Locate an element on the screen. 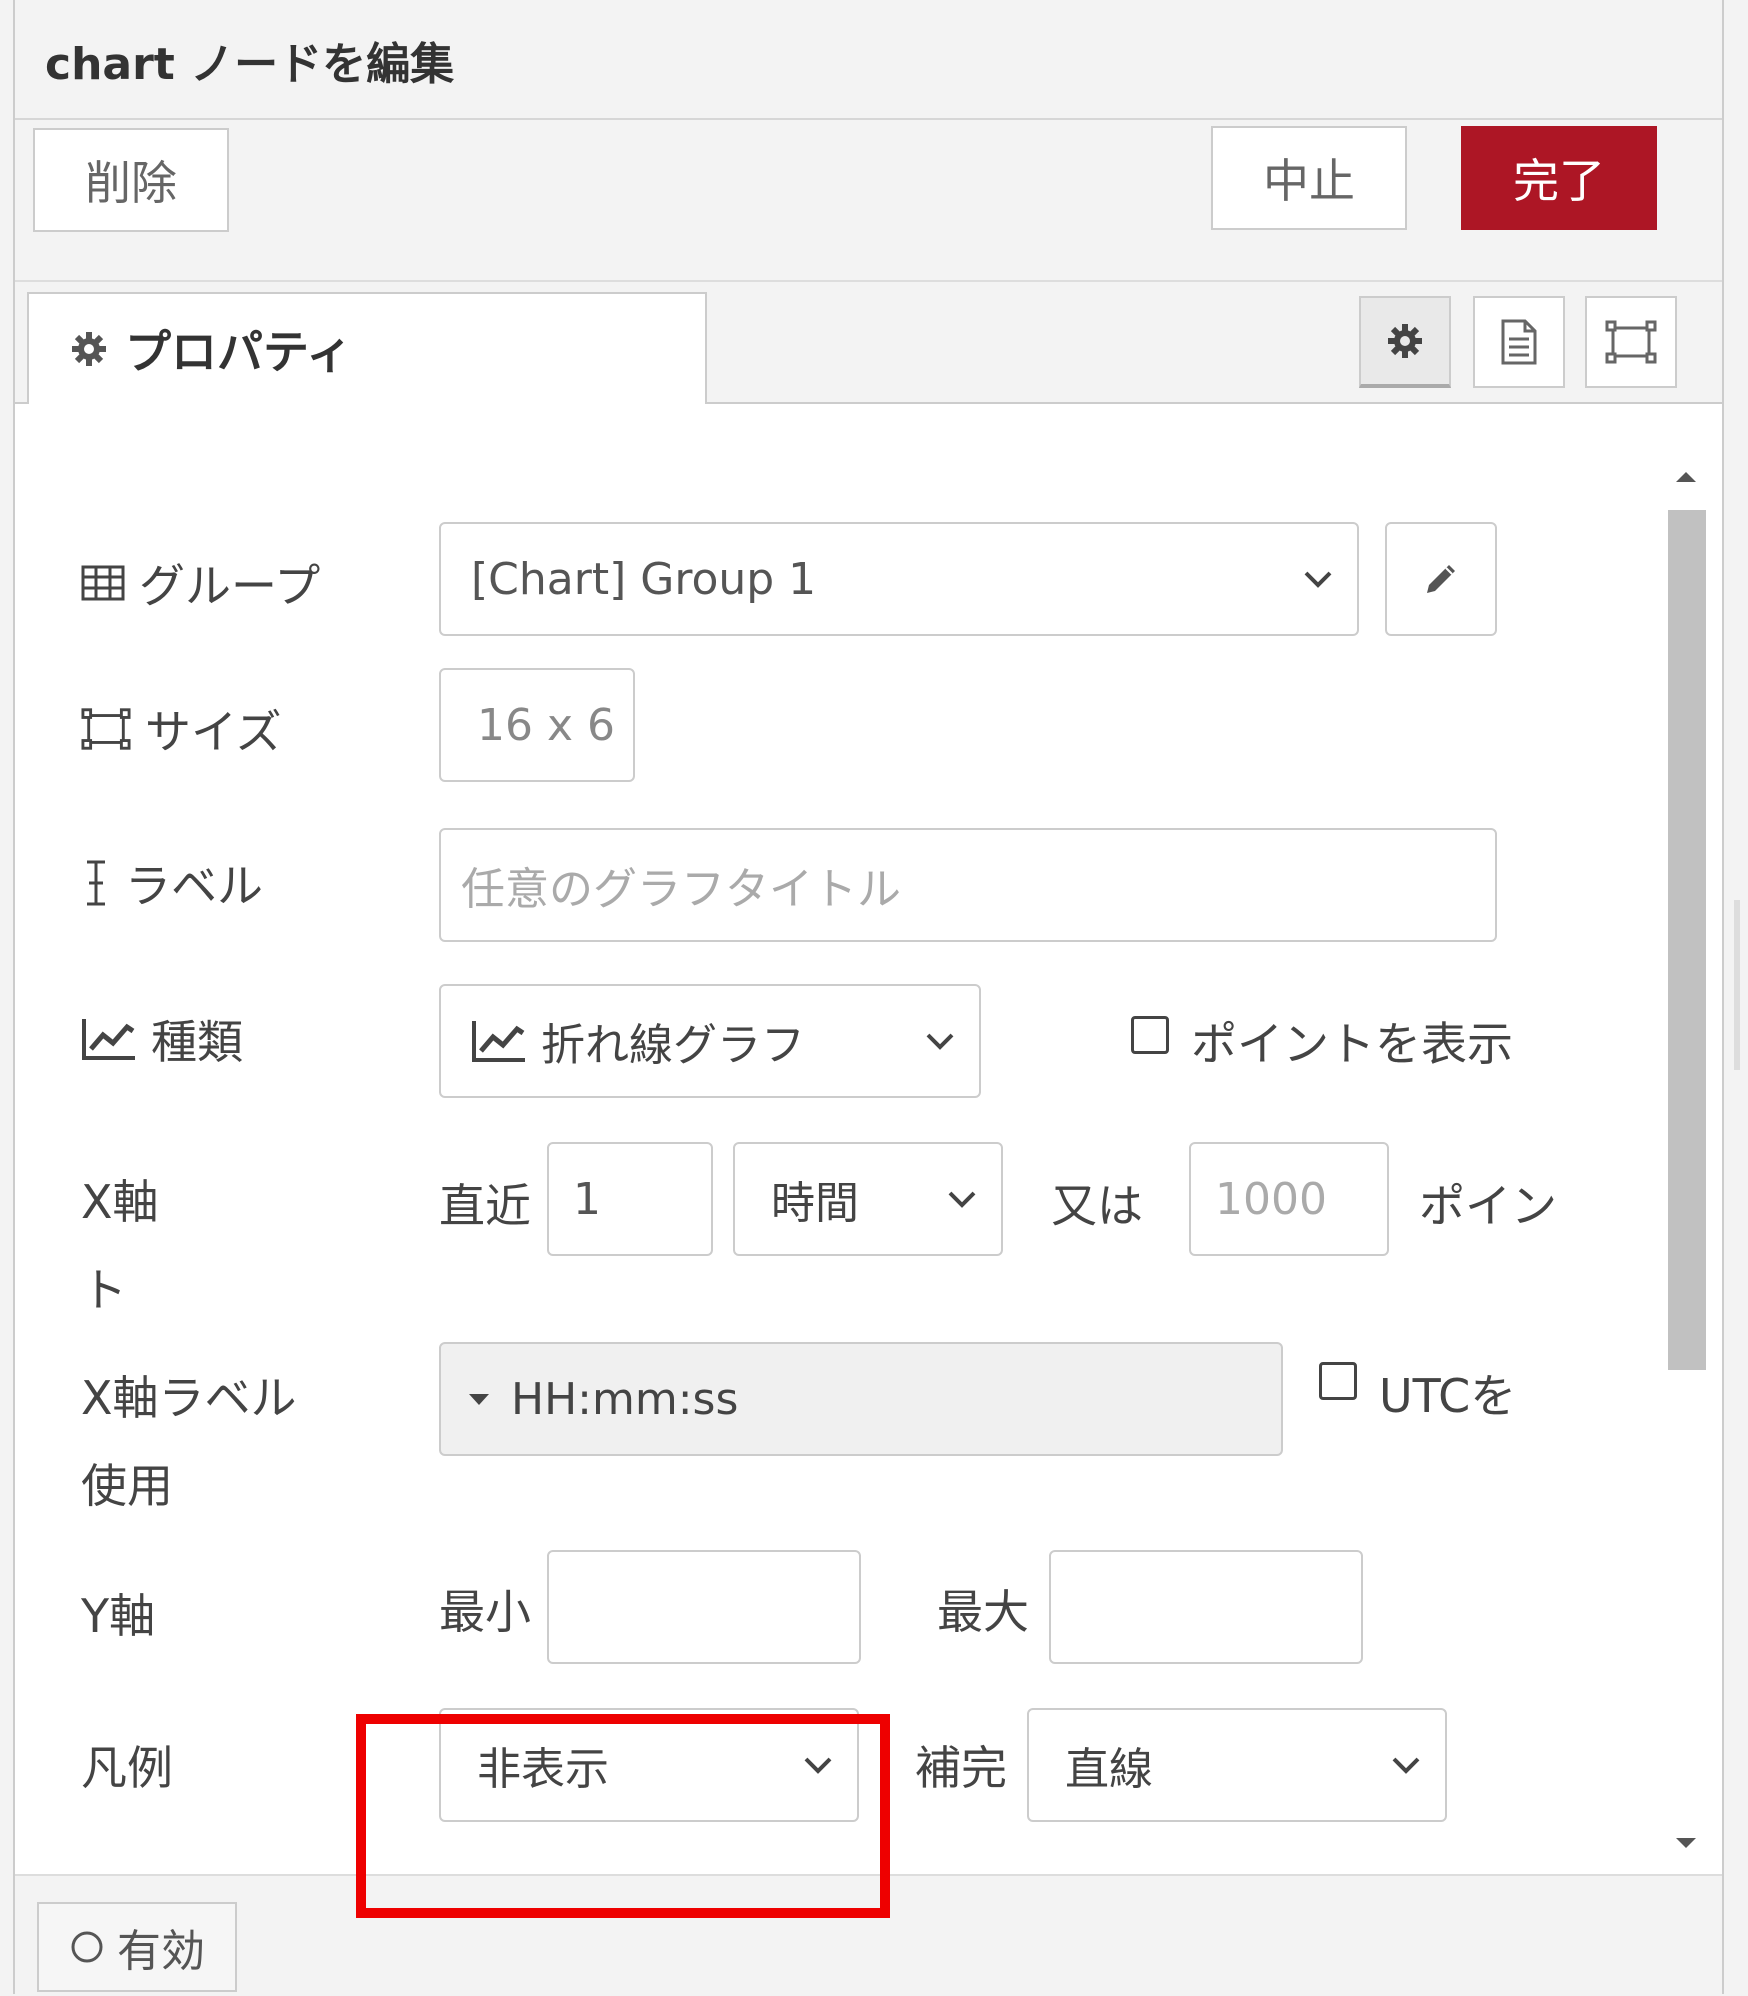 This screenshot has width=1748, height=1996. delete-button: 削除 is located at coordinates (131, 180).